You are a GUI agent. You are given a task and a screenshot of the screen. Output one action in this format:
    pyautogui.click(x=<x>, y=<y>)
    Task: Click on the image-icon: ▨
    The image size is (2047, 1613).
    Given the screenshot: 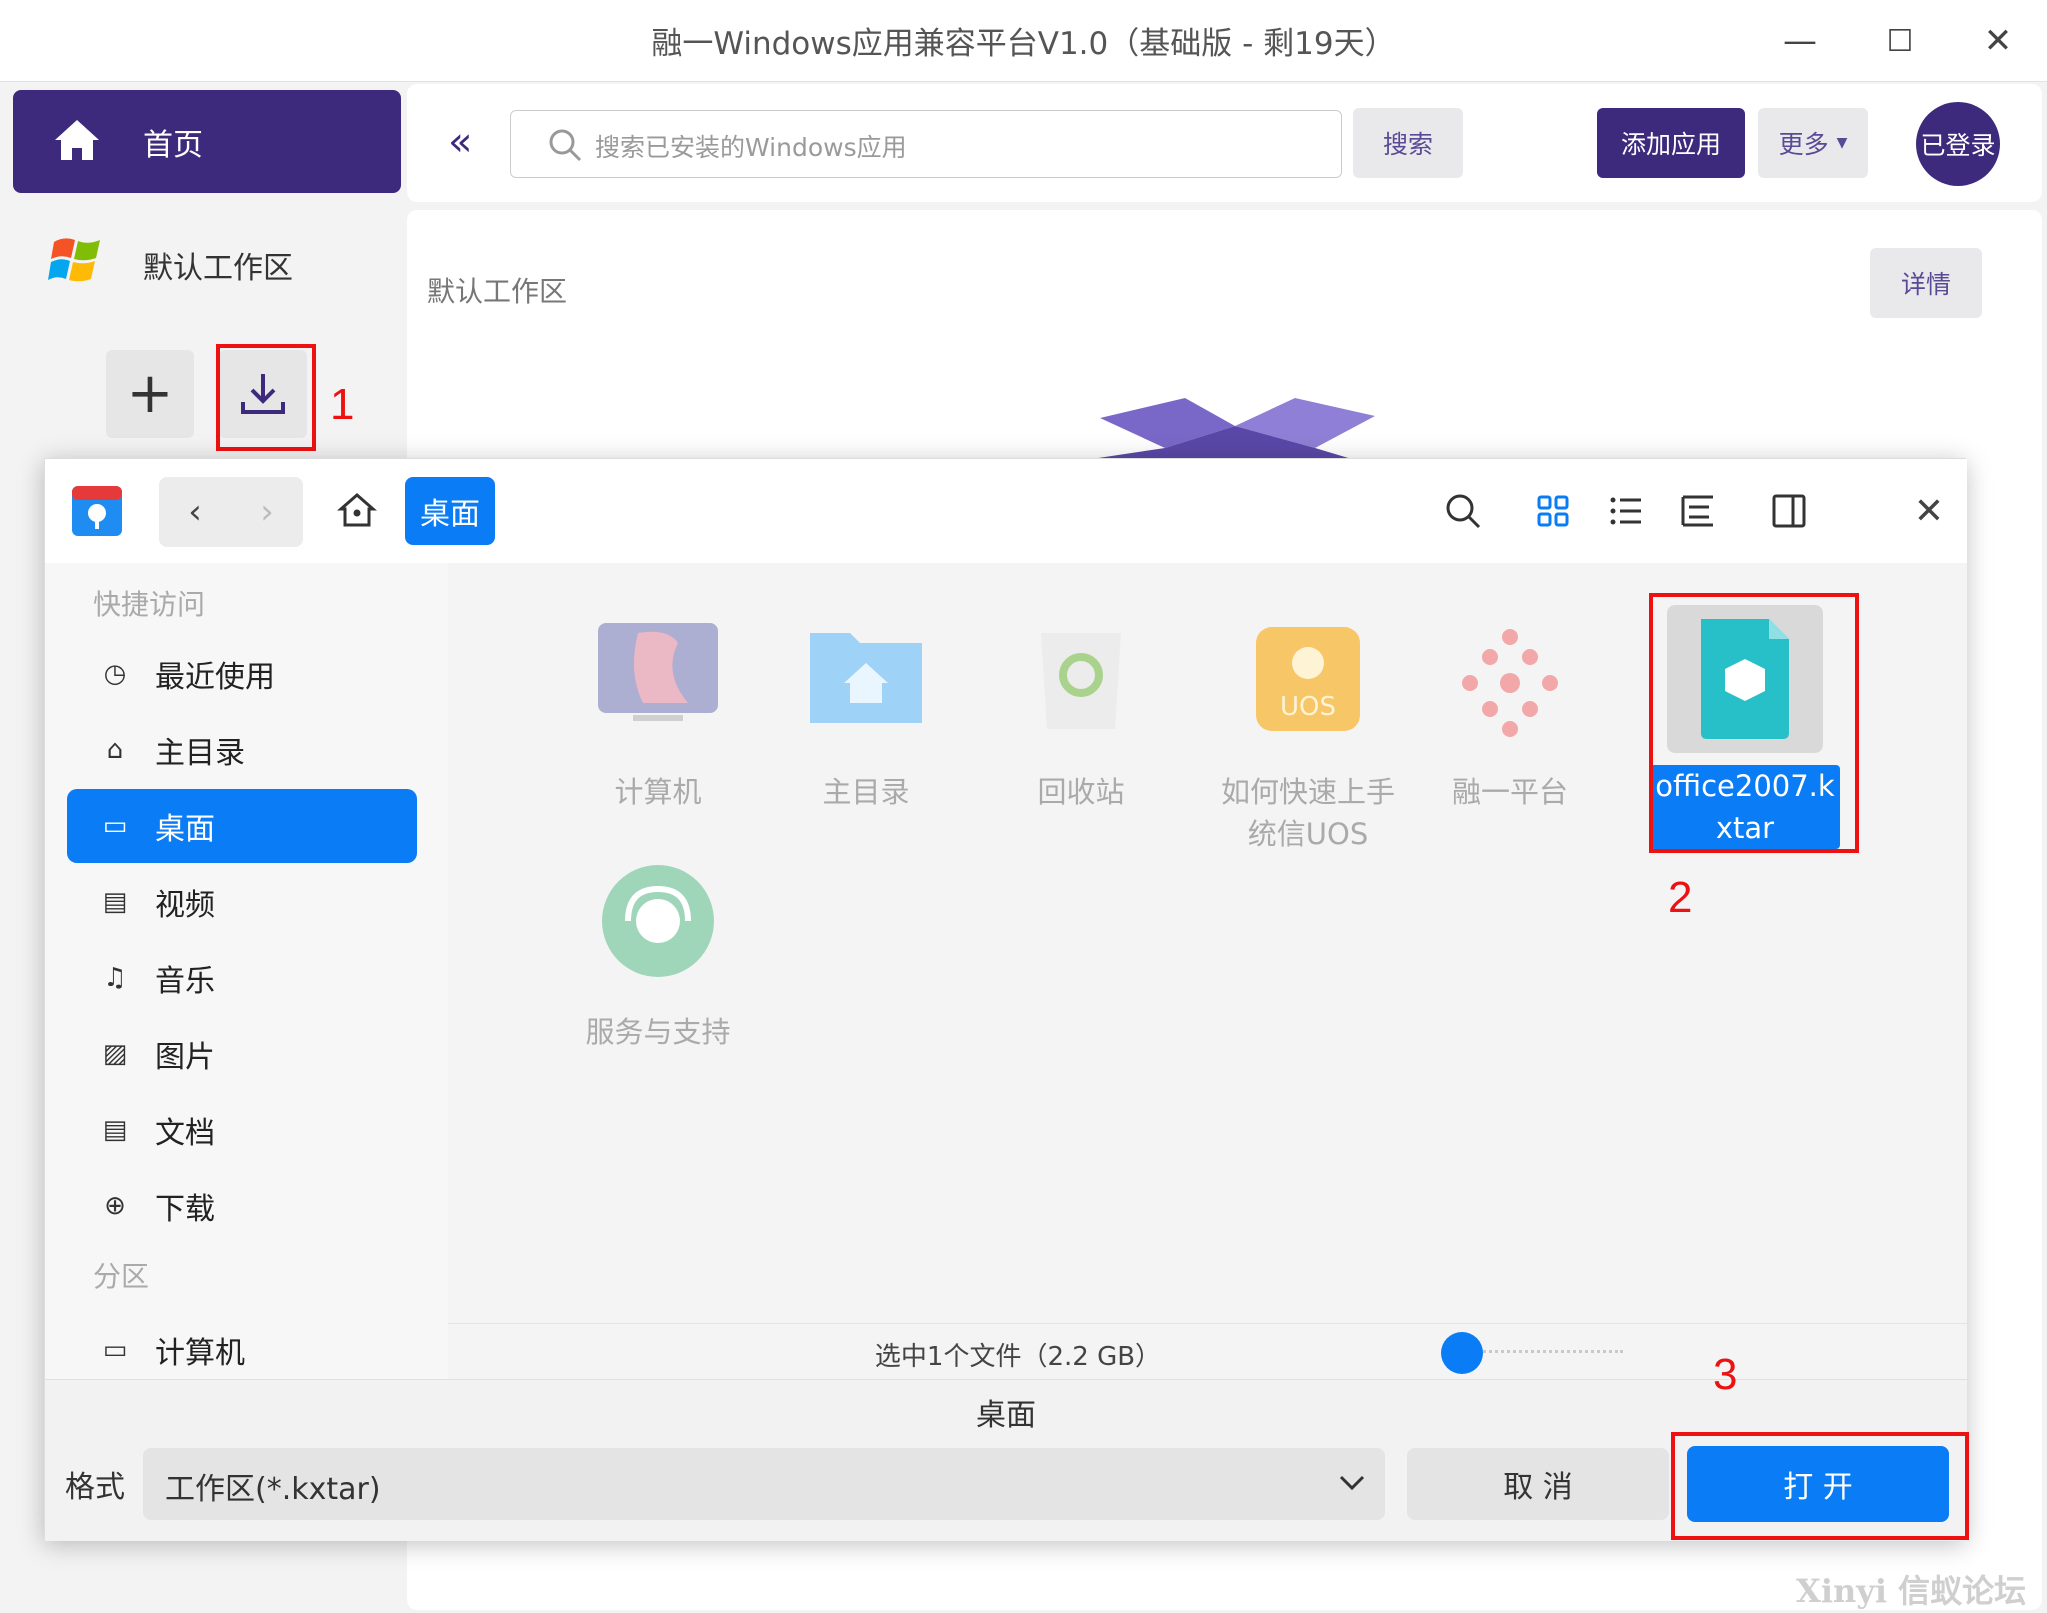 What is the action you would take?
    pyautogui.click(x=115, y=1054)
    